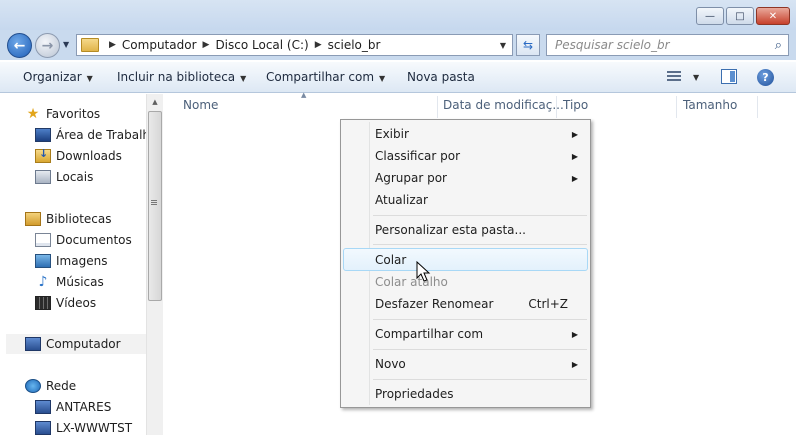 This screenshot has height=435, width=796. Describe the element at coordinates (76, 303) in the screenshot. I see `sidebar-item-label: Vídeos` at that location.